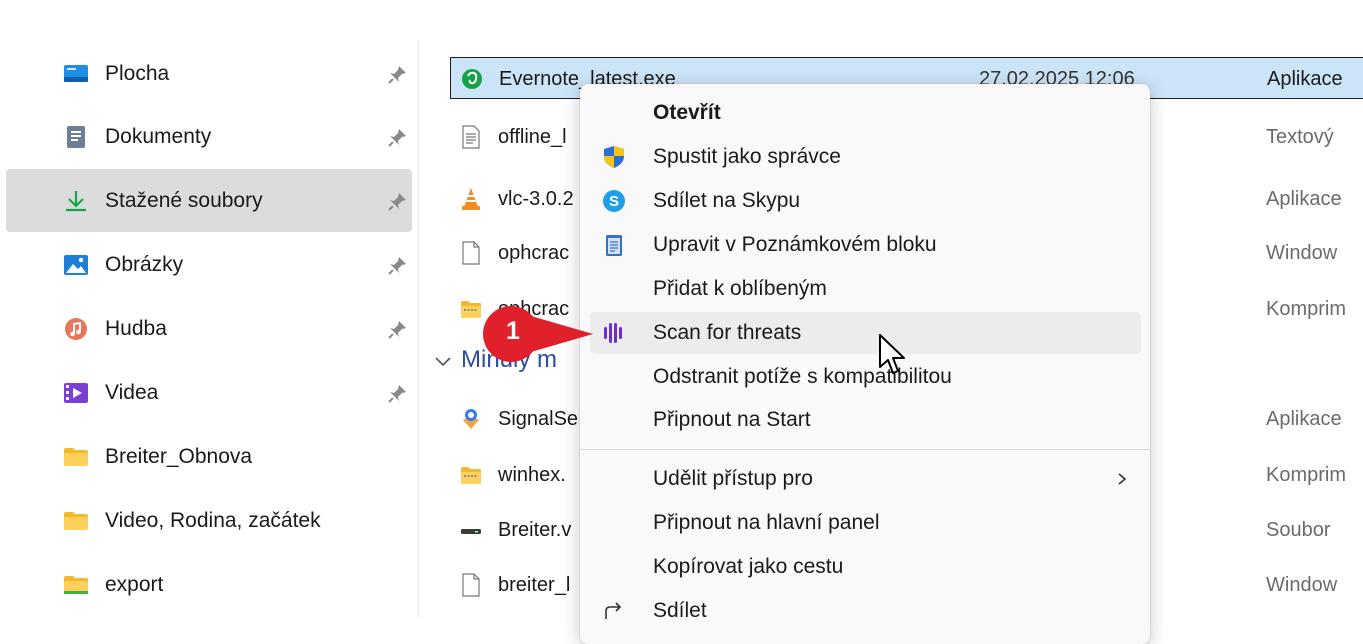  I want to click on sidebar-item-videa: Videa, so click(209, 392).